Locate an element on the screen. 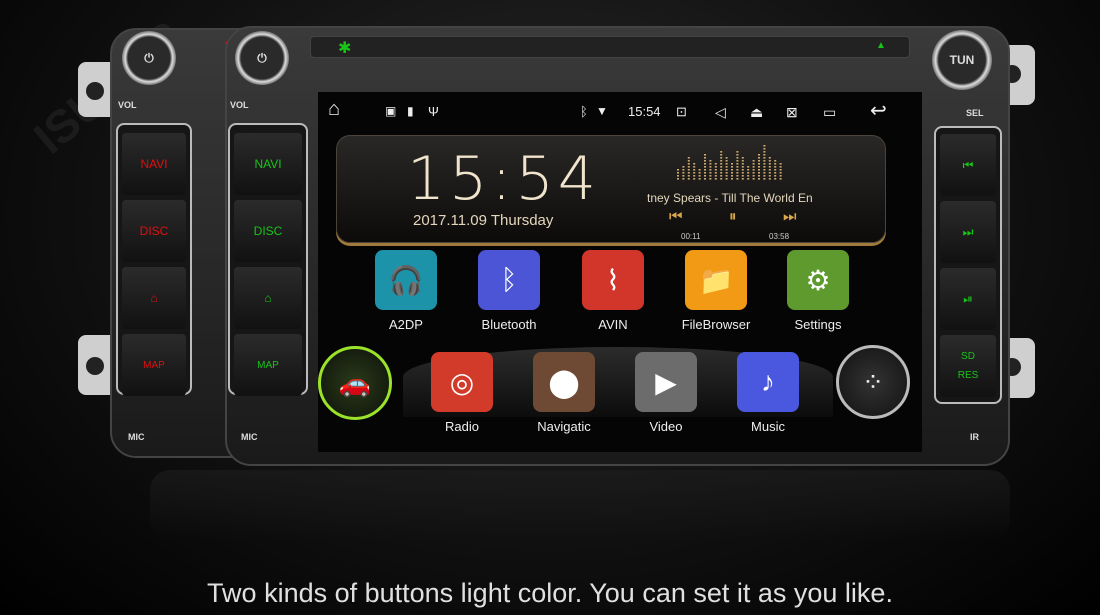 This screenshot has width=1100, height=615. clock-date: 2017.11.09 Thursday is located at coordinates (483, 220).